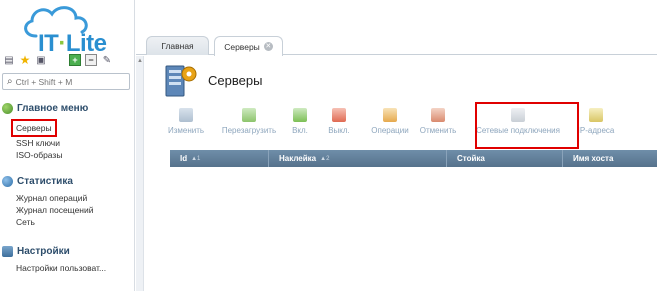 The image size is (657, 291). I want to click on power-off-button: Выкл., so click(339, 121).